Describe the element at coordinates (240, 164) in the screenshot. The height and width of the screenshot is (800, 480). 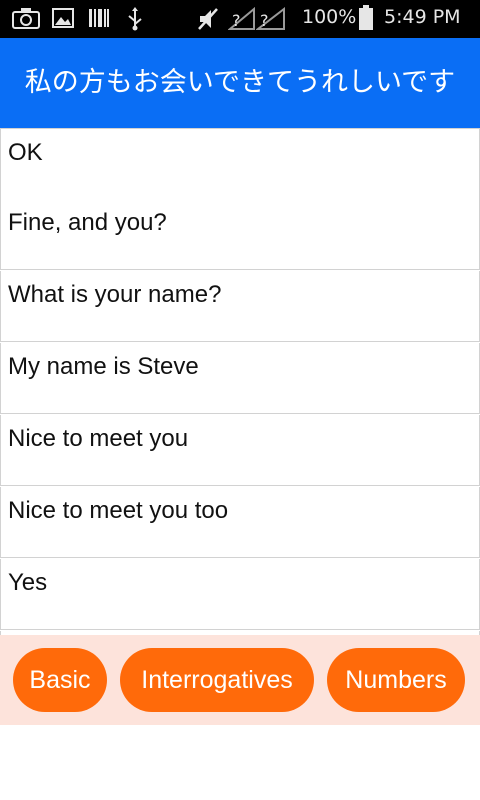
I see `list-item: OK` at that location.